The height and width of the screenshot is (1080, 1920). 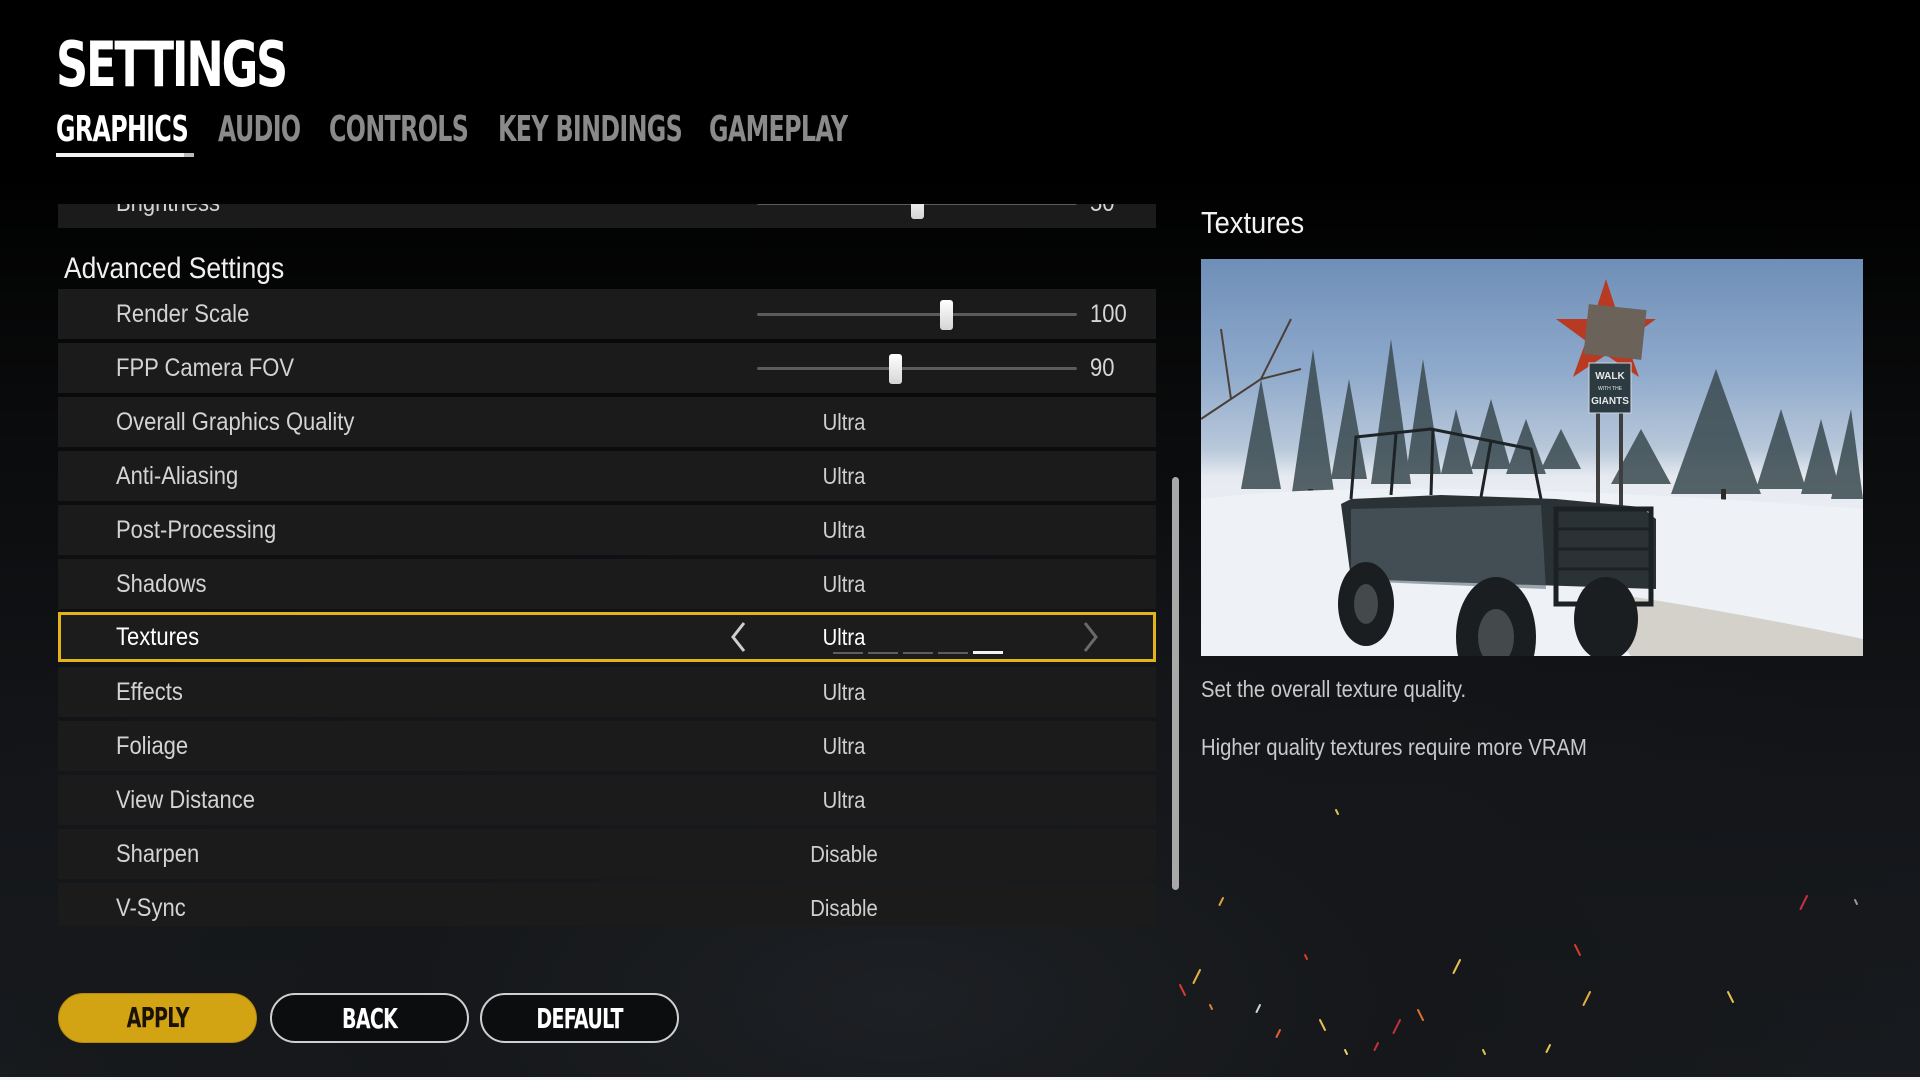 I want to click on setting-label: Brightness, so click(x=168, y=216).